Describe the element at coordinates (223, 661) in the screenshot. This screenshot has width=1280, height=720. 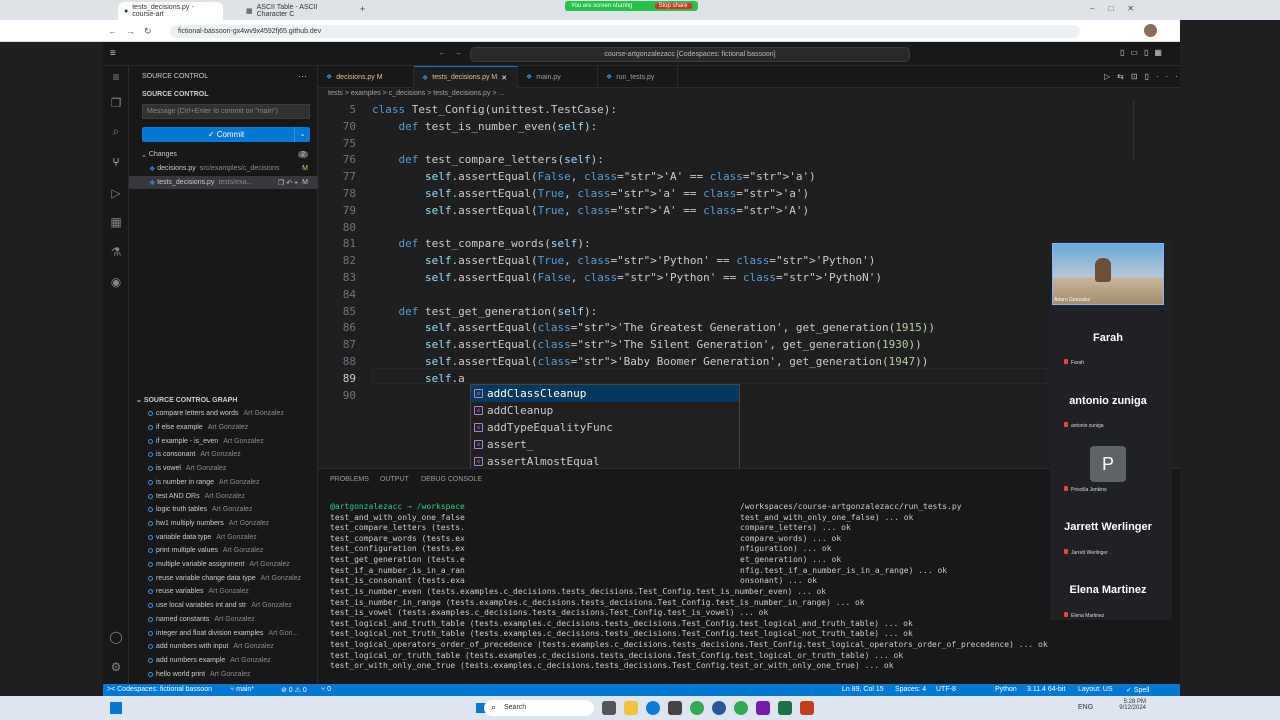
I see `graph-commit: add numbers example Art Gonzalez` at that location.